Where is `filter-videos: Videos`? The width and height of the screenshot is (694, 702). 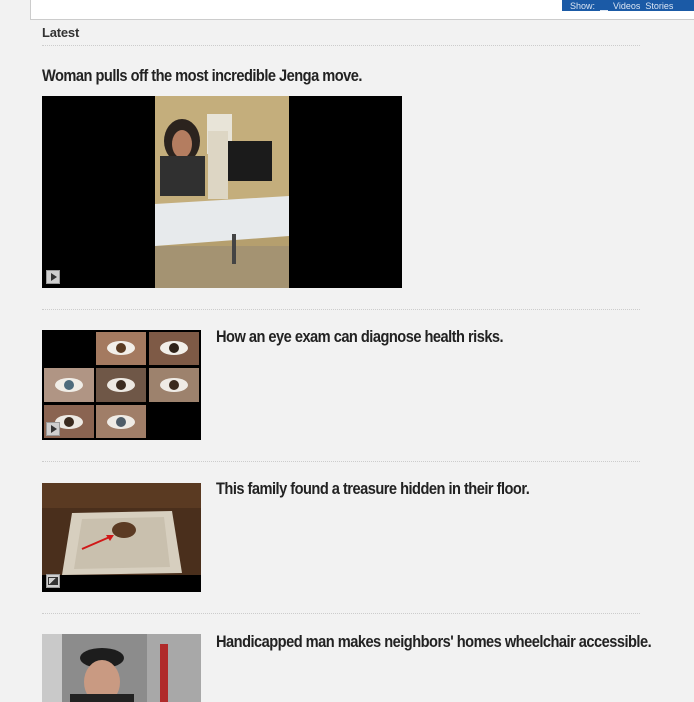
filter-videos: Videos is located at coordinates (626, 6).